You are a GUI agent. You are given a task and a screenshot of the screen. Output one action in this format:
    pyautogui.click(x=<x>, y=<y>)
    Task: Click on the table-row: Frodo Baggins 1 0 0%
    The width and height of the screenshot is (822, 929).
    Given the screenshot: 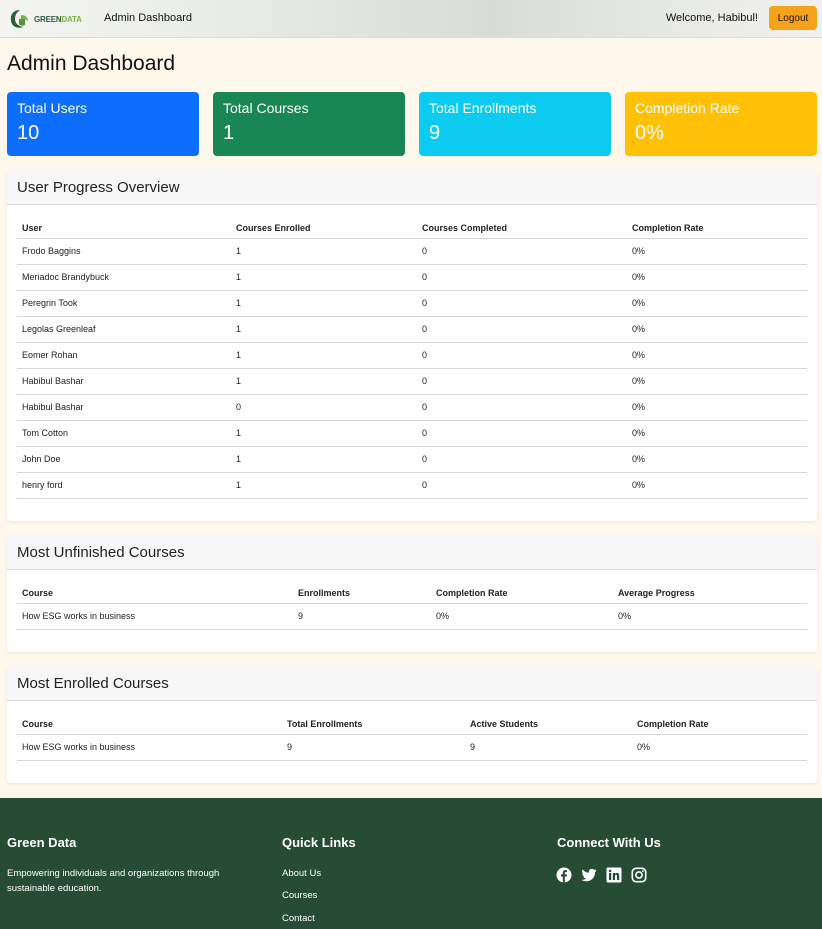 What is the action you would take?
    pyautogui.click(x=412, y=251)
    